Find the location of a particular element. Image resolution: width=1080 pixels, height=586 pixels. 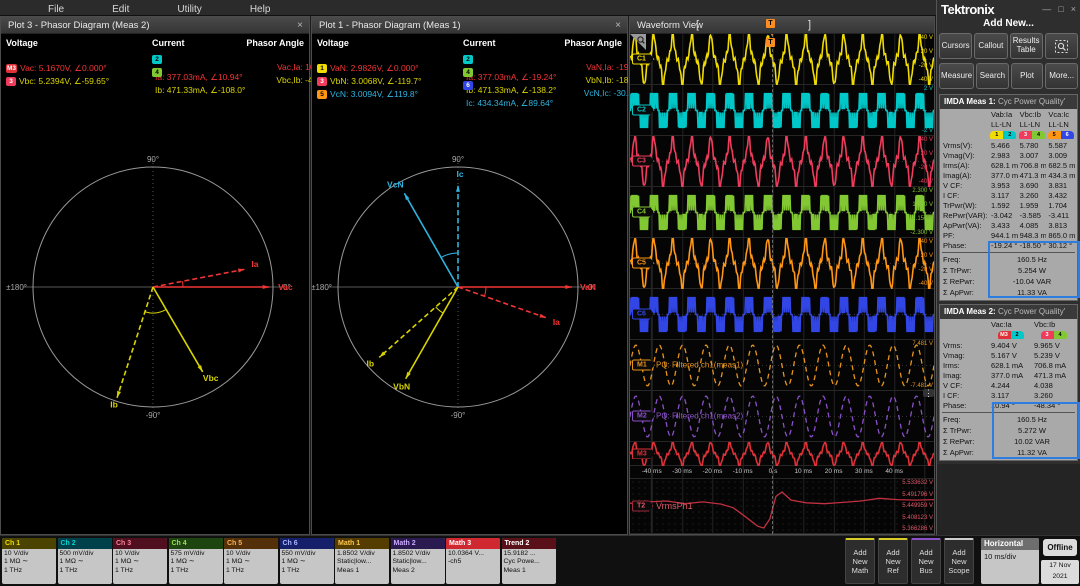

waveform-slice-m2: PQ: Filtered ch1(meas2) M2 is located at coordinates (782, 416).